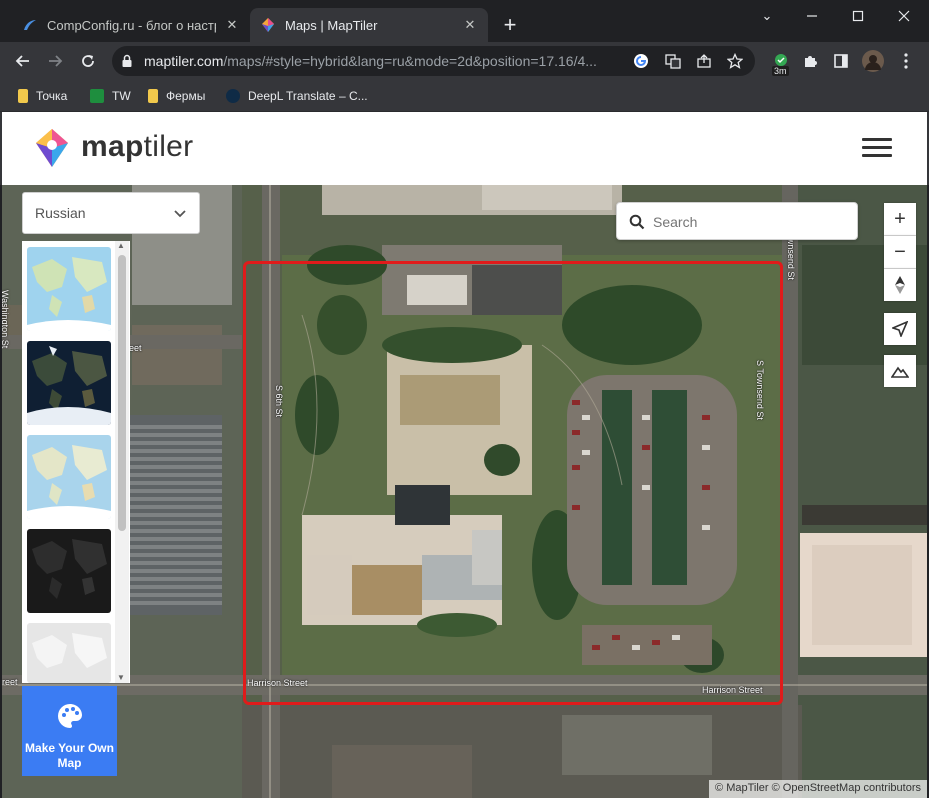  Describe the element at coordinates (900, 219) in the screenshot. I see `zoom-in-button: +` at that location.